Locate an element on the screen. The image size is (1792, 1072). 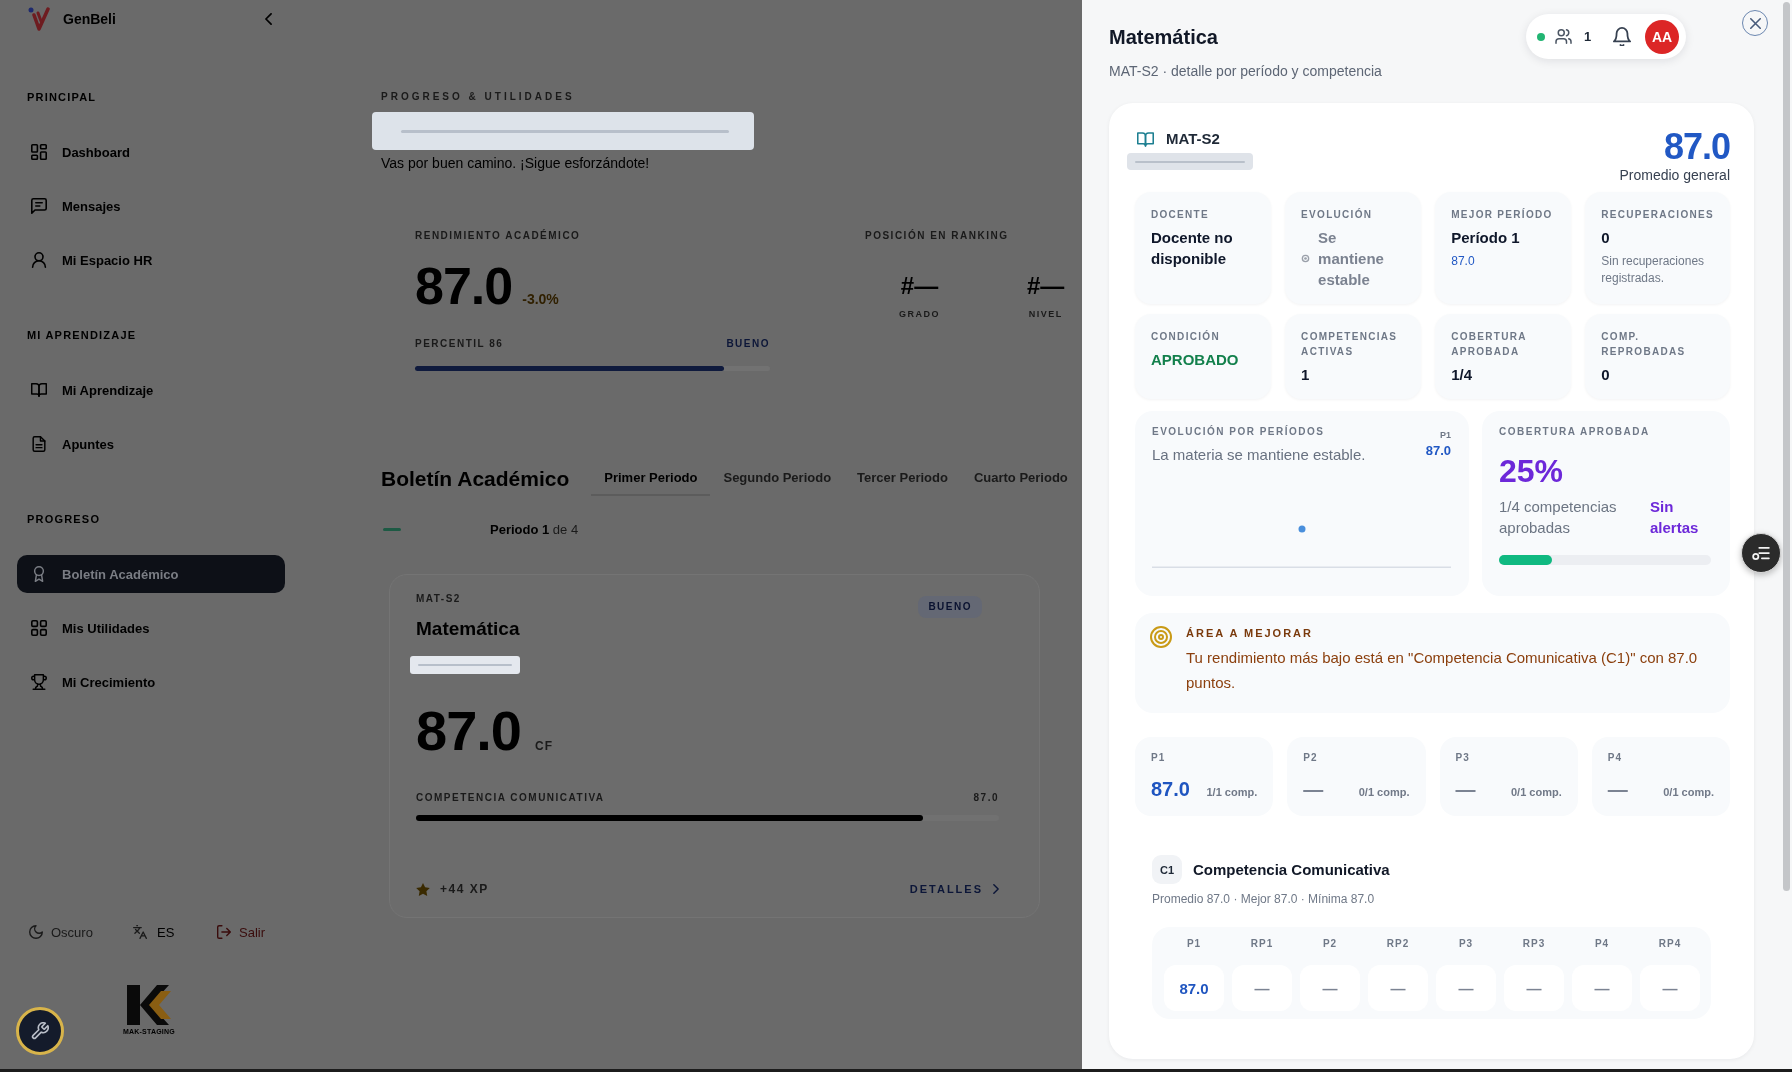
stat-label: DOCENTE is located at coordinates (1180, 215).